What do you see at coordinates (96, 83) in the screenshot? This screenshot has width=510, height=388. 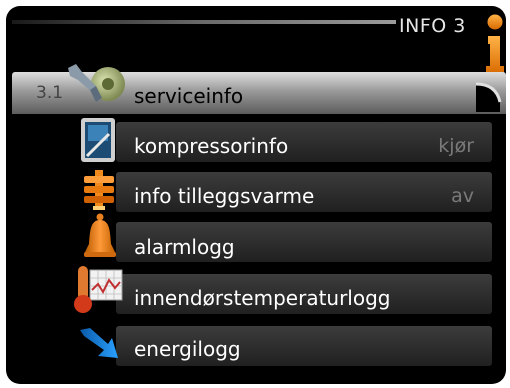 I see `service-tools-icon` at bounding box center [96, 83].